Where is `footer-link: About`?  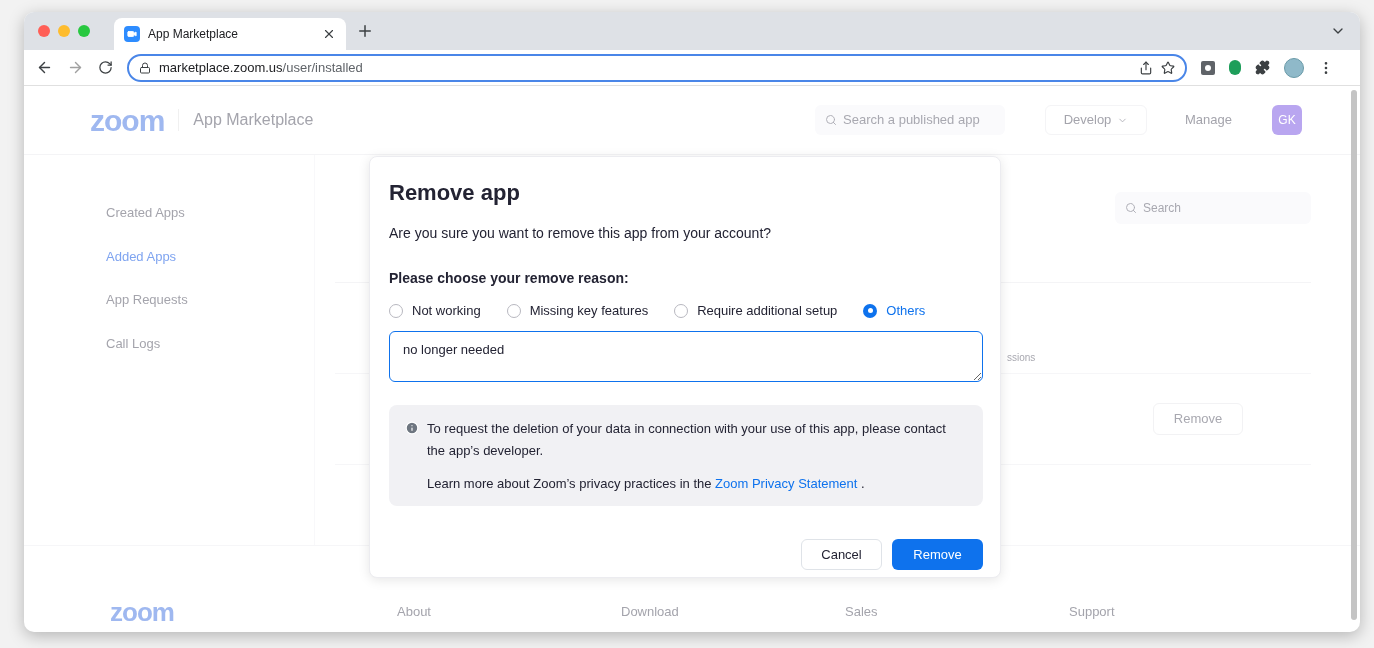 footer-link: About is located at coordinates (509, 611).